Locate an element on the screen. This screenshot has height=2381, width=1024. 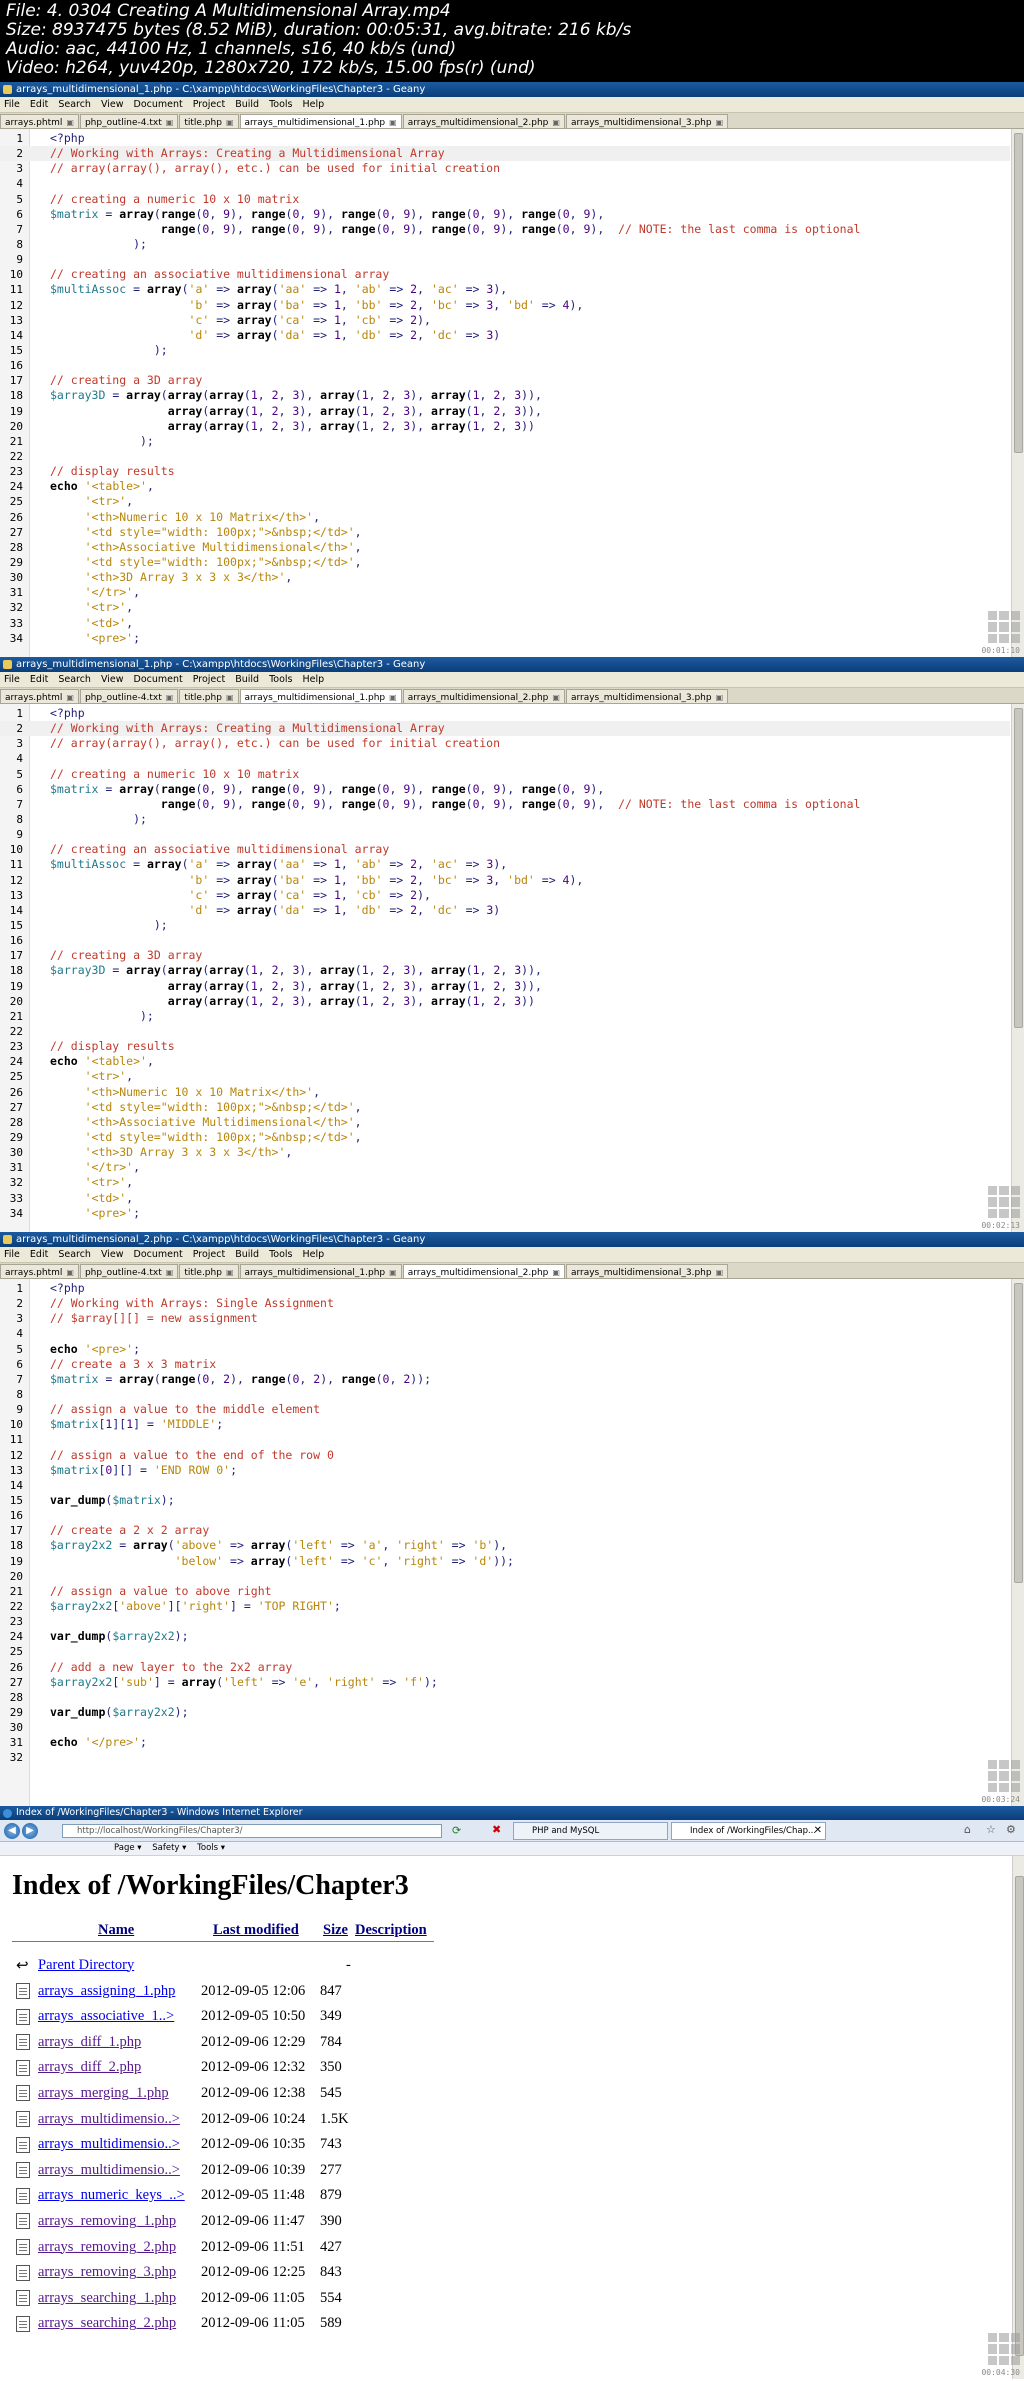
column-name: Name is located at coordinates (116, 1930).